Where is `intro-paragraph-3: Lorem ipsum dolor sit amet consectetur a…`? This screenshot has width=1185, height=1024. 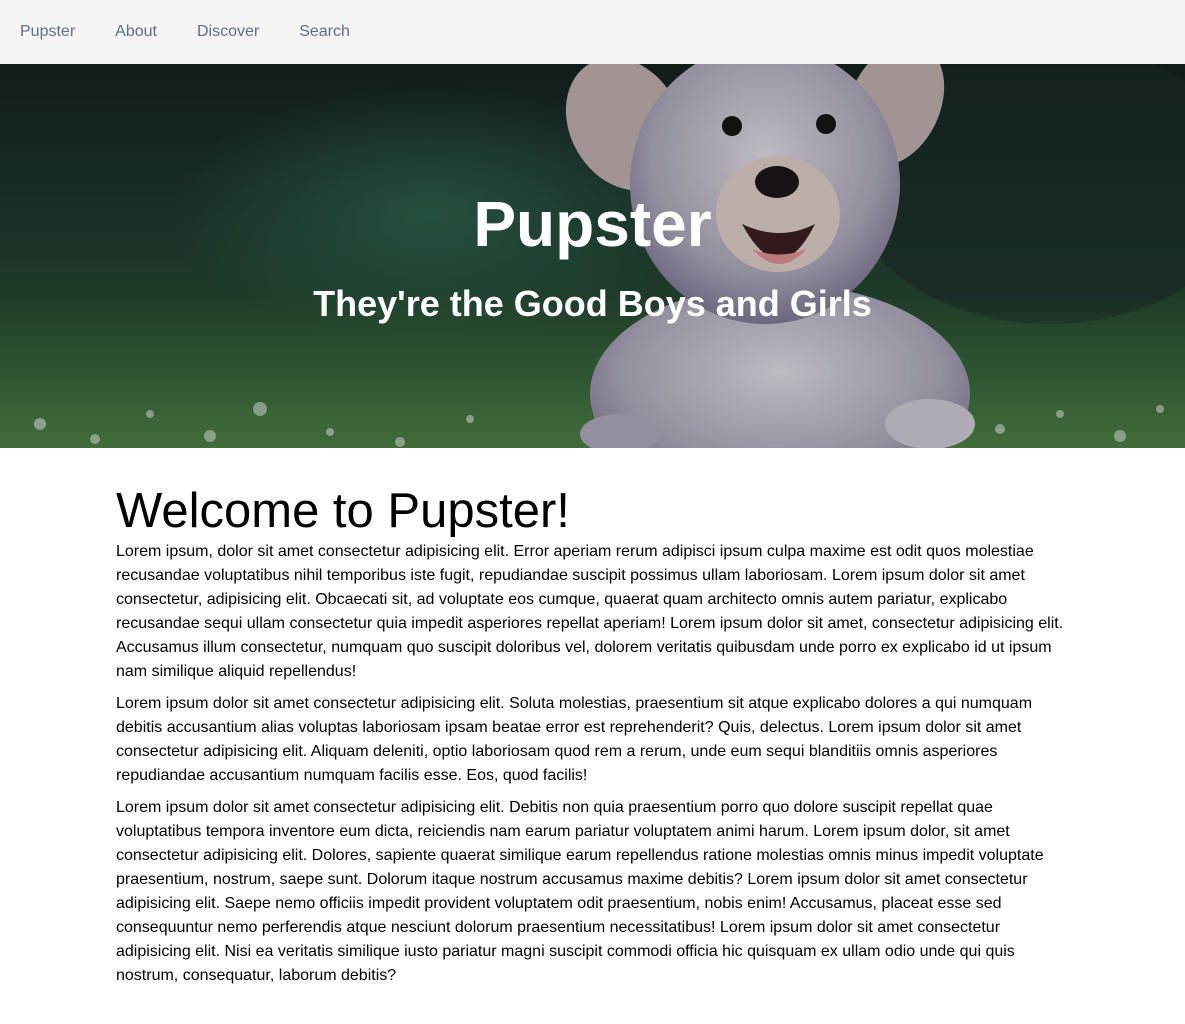
intro-paragraph-3: Lorem ipsum dolor sit amet consectetur a… is located at coordinates (580, 891).